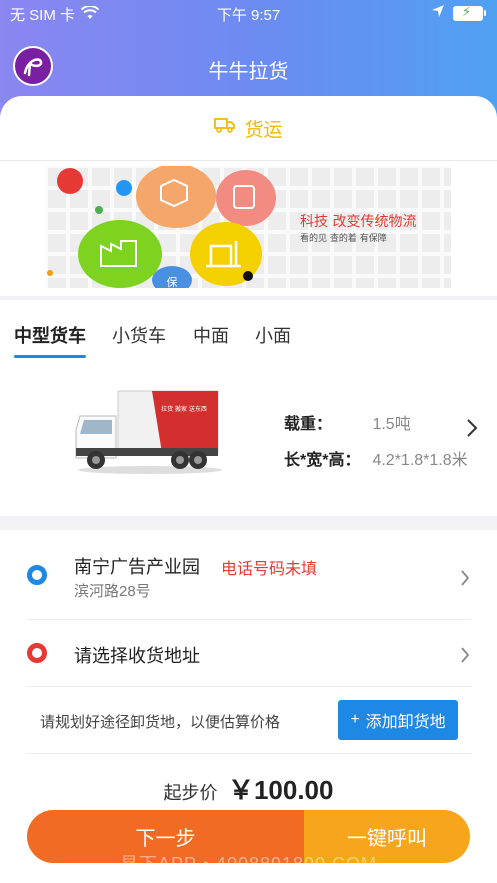  I want to click on dropoff-dot-icon, so click(37, 653).